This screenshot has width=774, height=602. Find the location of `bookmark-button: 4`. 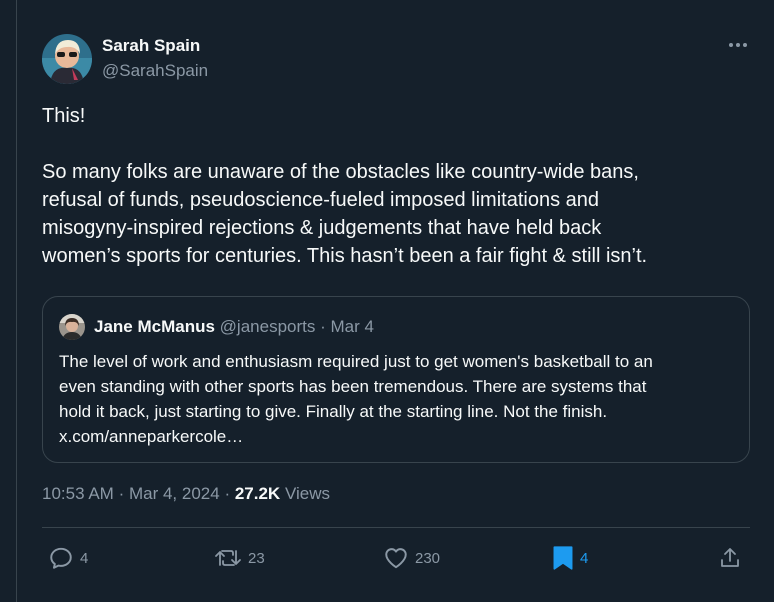

bookmark-button: 4 is located at coordinates (570, 558).